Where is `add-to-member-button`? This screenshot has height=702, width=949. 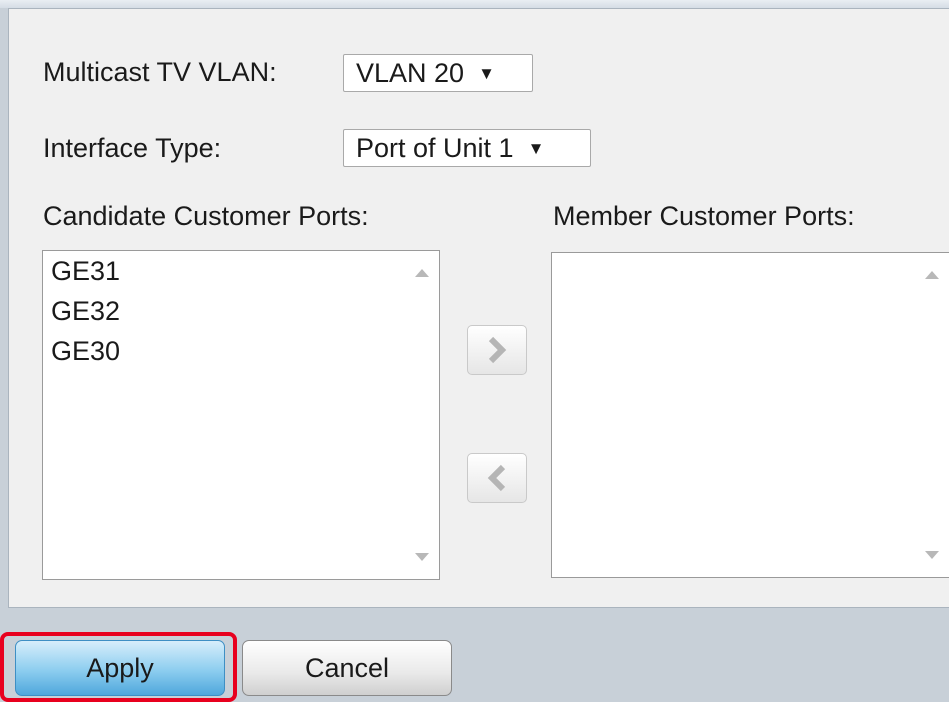
add-to-member-button is located at coordinates (497, 350).